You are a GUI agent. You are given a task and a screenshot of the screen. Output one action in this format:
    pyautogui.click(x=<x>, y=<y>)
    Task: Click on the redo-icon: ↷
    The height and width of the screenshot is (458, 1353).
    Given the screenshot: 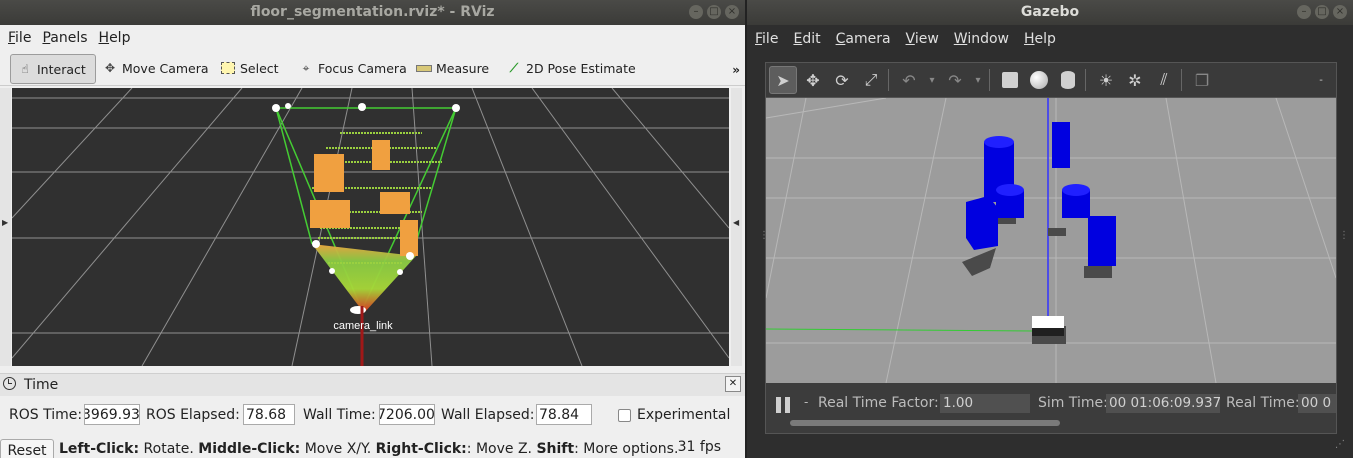 What is the action you would take?
    pyautogui.click(x=955, y=80)
    